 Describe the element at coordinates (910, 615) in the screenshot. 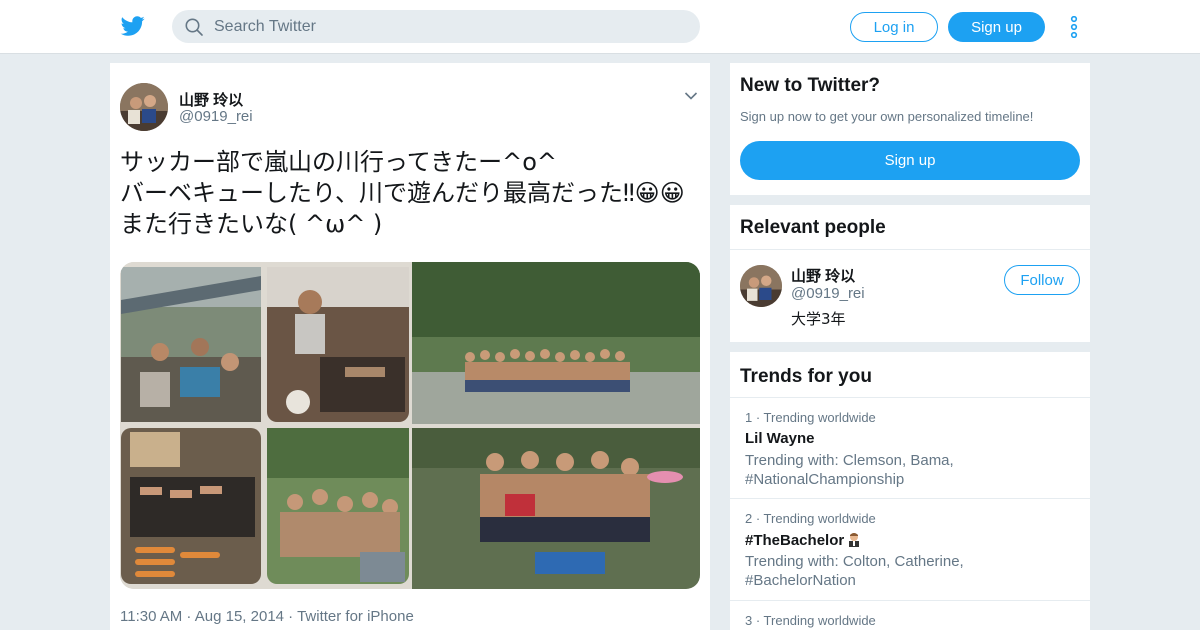

I see `trend-item: 3 · Trending worldwide` at that location.